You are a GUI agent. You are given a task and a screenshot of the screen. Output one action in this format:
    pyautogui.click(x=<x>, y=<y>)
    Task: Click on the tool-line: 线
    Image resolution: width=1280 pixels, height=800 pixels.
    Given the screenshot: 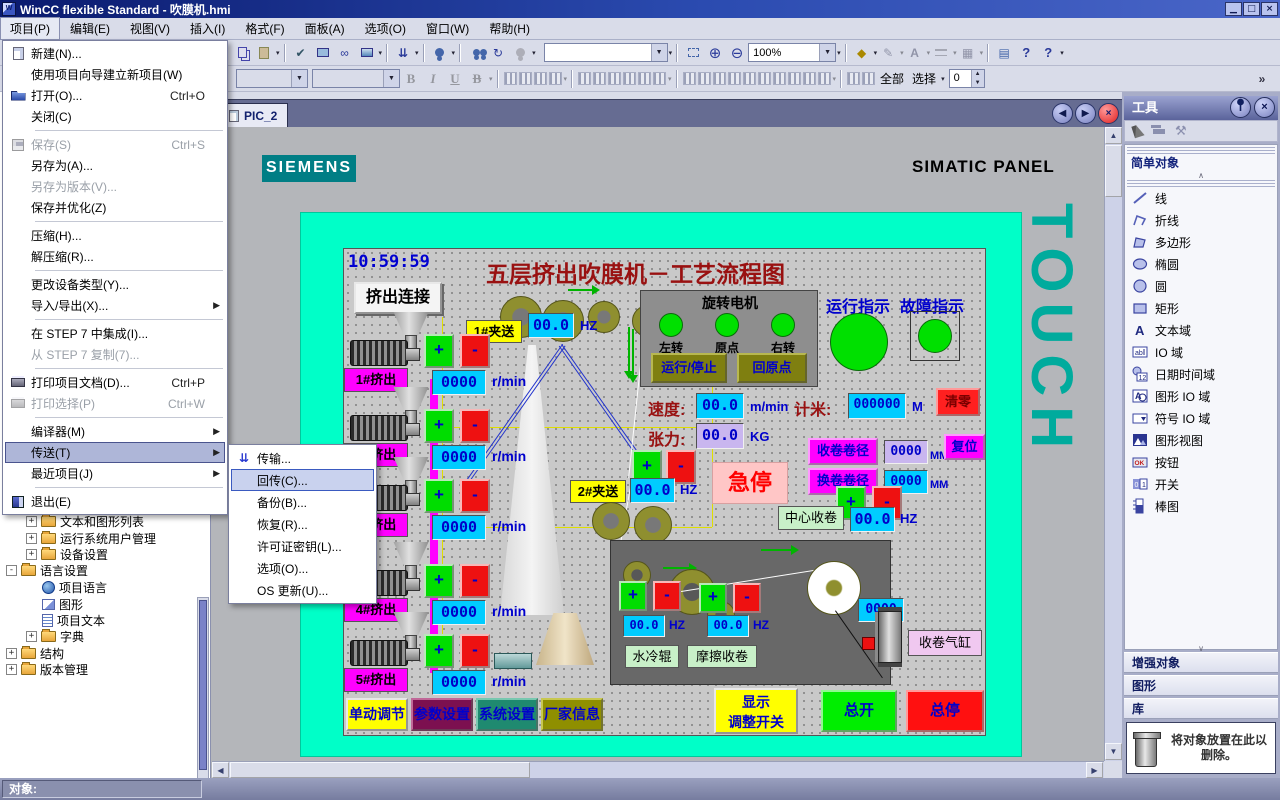 What is the action you would take?
    pyautogui.click(x=1201, y=198)
    